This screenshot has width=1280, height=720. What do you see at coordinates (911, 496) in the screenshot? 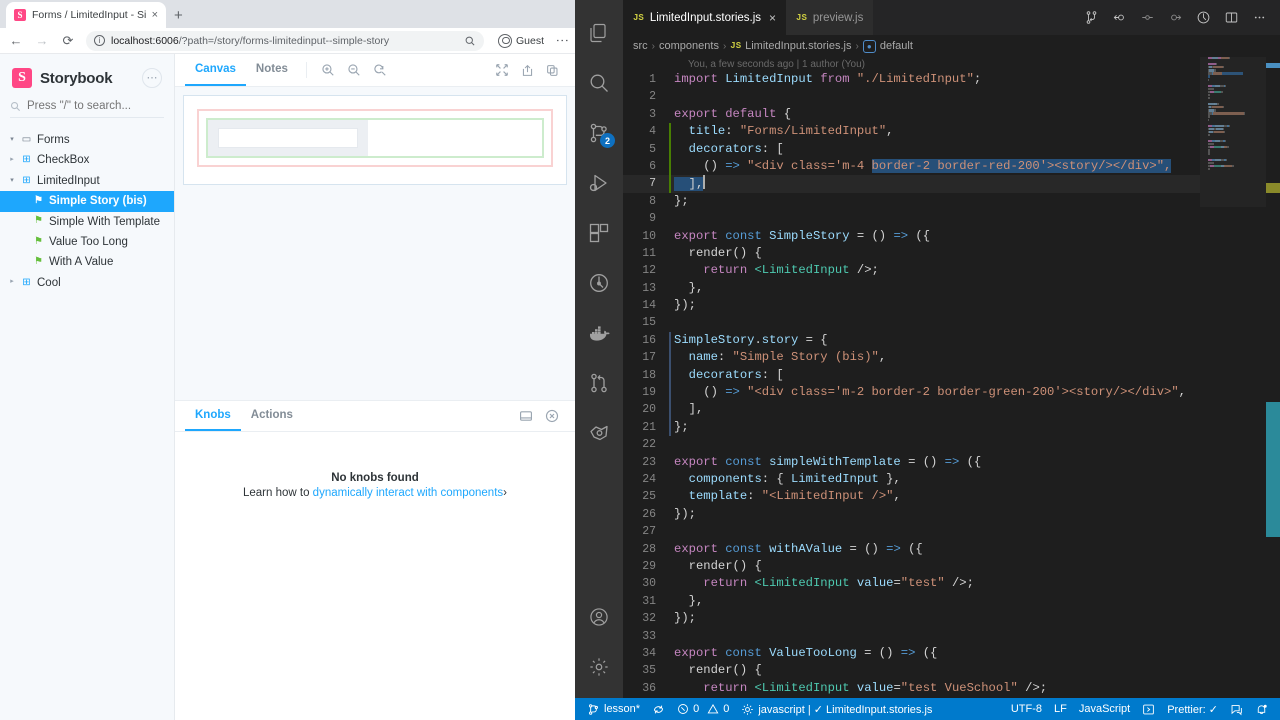
I see `code-line: 25 template: "<LimitedInput />",` at bounding box center [911, 496].